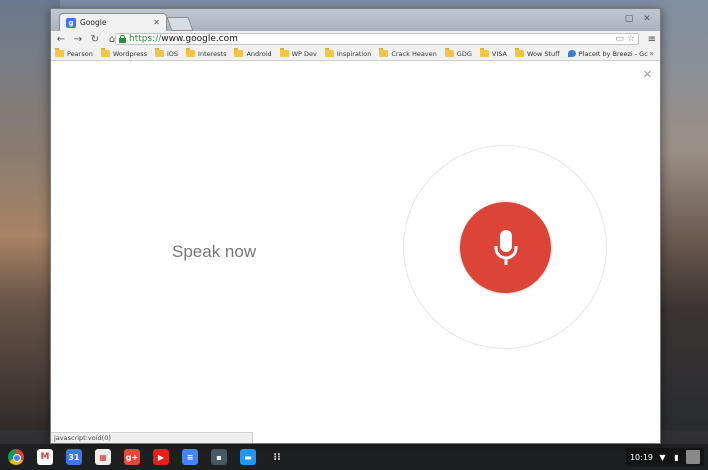 Image resolution: width=708 pixels, height=470 pixels. What do you see at coordinates (629, 19) in the screenshot?
I see `maximize-icon: ▢` at bounding box center [629, 19].